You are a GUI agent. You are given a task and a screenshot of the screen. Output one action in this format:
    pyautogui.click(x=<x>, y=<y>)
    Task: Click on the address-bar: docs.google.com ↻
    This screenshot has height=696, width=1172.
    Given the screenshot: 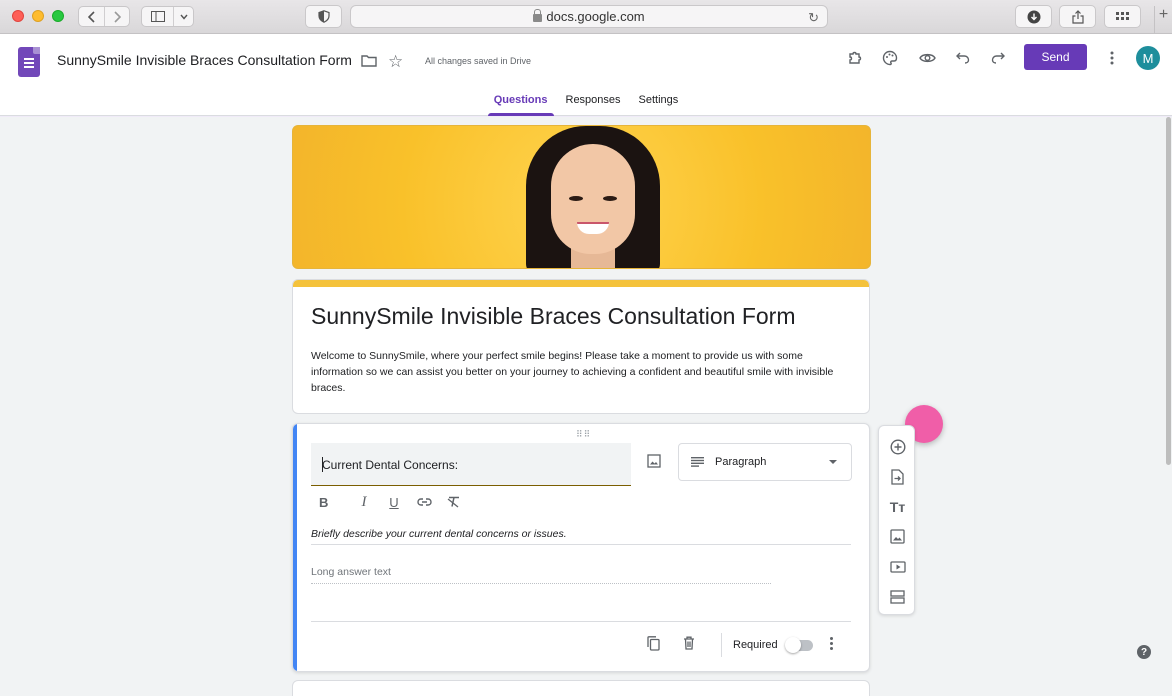 What is the action you would take?
    pyautogui.click(x=589, y=16)
    